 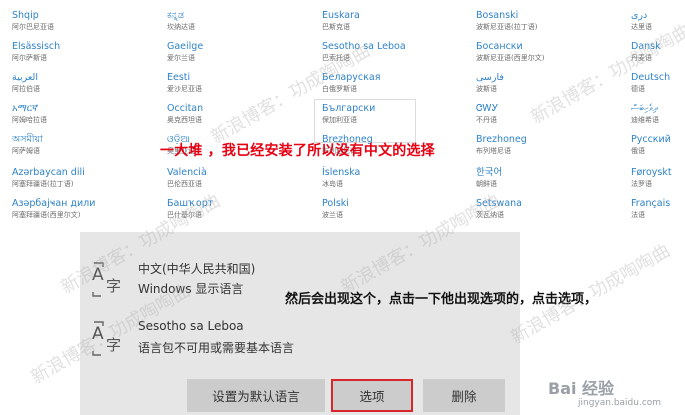 I want to click on language-sub: 坎纳达语, so click(x=181, y=27).